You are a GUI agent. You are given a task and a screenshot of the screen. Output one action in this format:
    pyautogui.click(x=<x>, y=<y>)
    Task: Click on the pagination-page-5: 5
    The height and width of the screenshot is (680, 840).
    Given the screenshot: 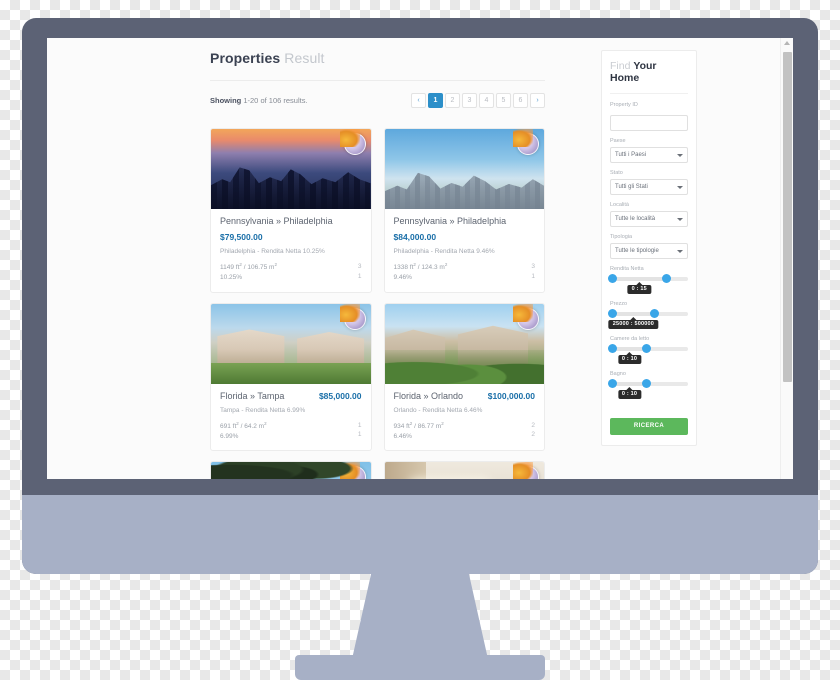 What is the action you would take?
    pyautogui.click(x=503, y=100)
    